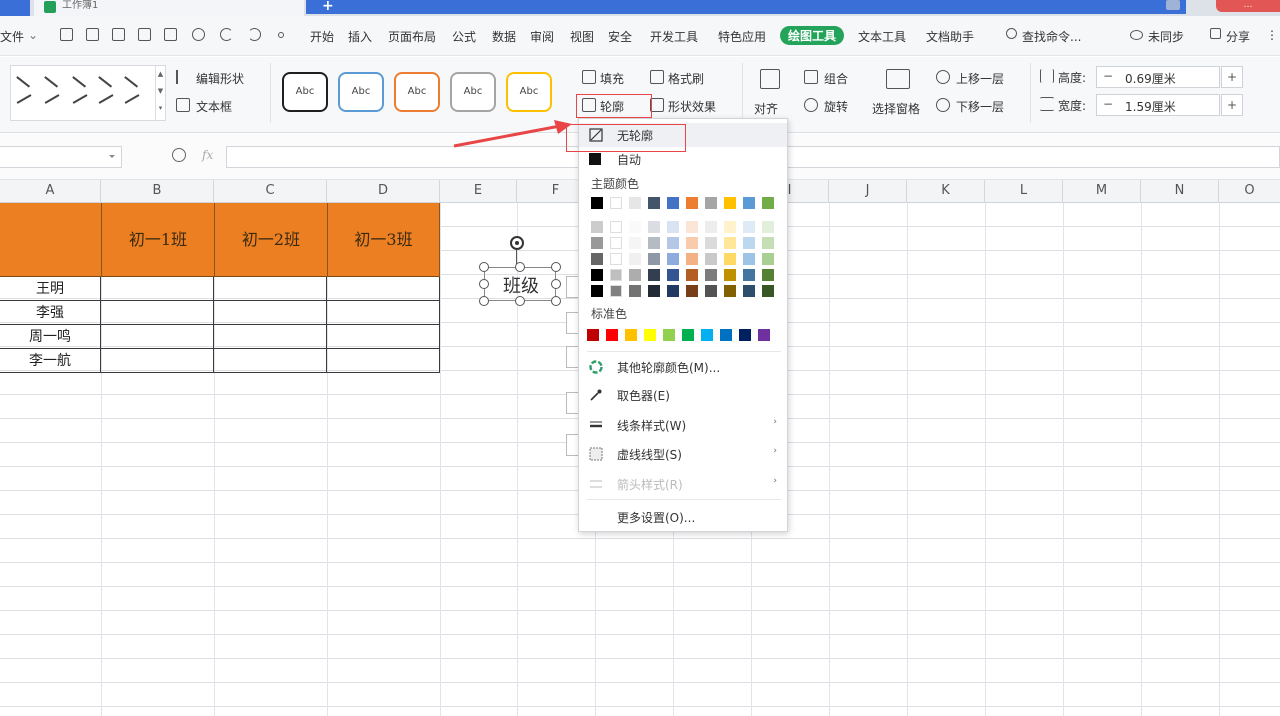 This screenshot has width=1280, height=716. I want to click on column-header-j: J, so click(868, 191).